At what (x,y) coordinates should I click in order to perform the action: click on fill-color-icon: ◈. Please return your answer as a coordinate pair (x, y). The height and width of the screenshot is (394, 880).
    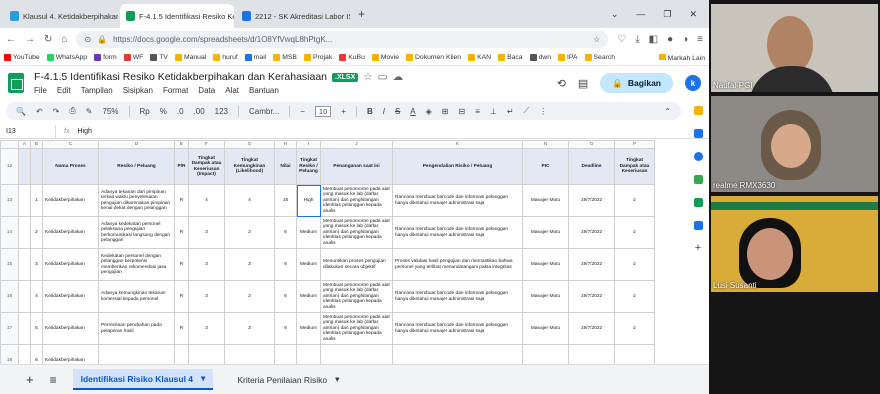
    Looking at the image, I should click on (429, 111).